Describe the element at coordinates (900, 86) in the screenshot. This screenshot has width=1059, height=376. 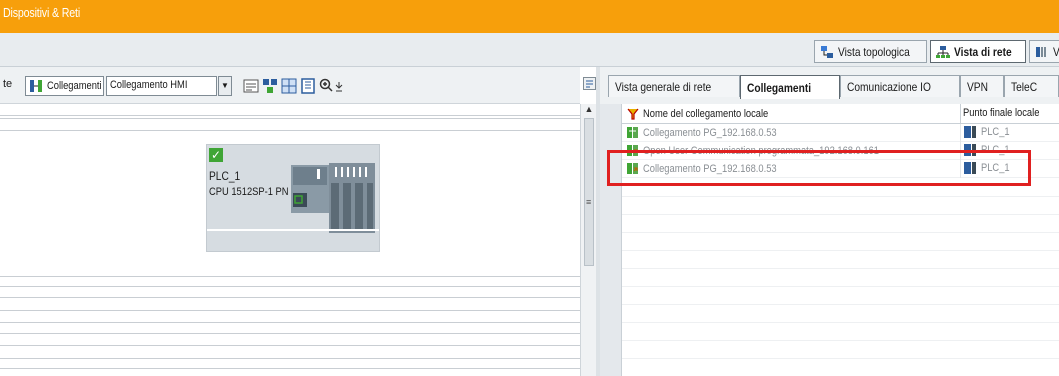
I see `tab-io-communication: Comunicazione IO` at that location.